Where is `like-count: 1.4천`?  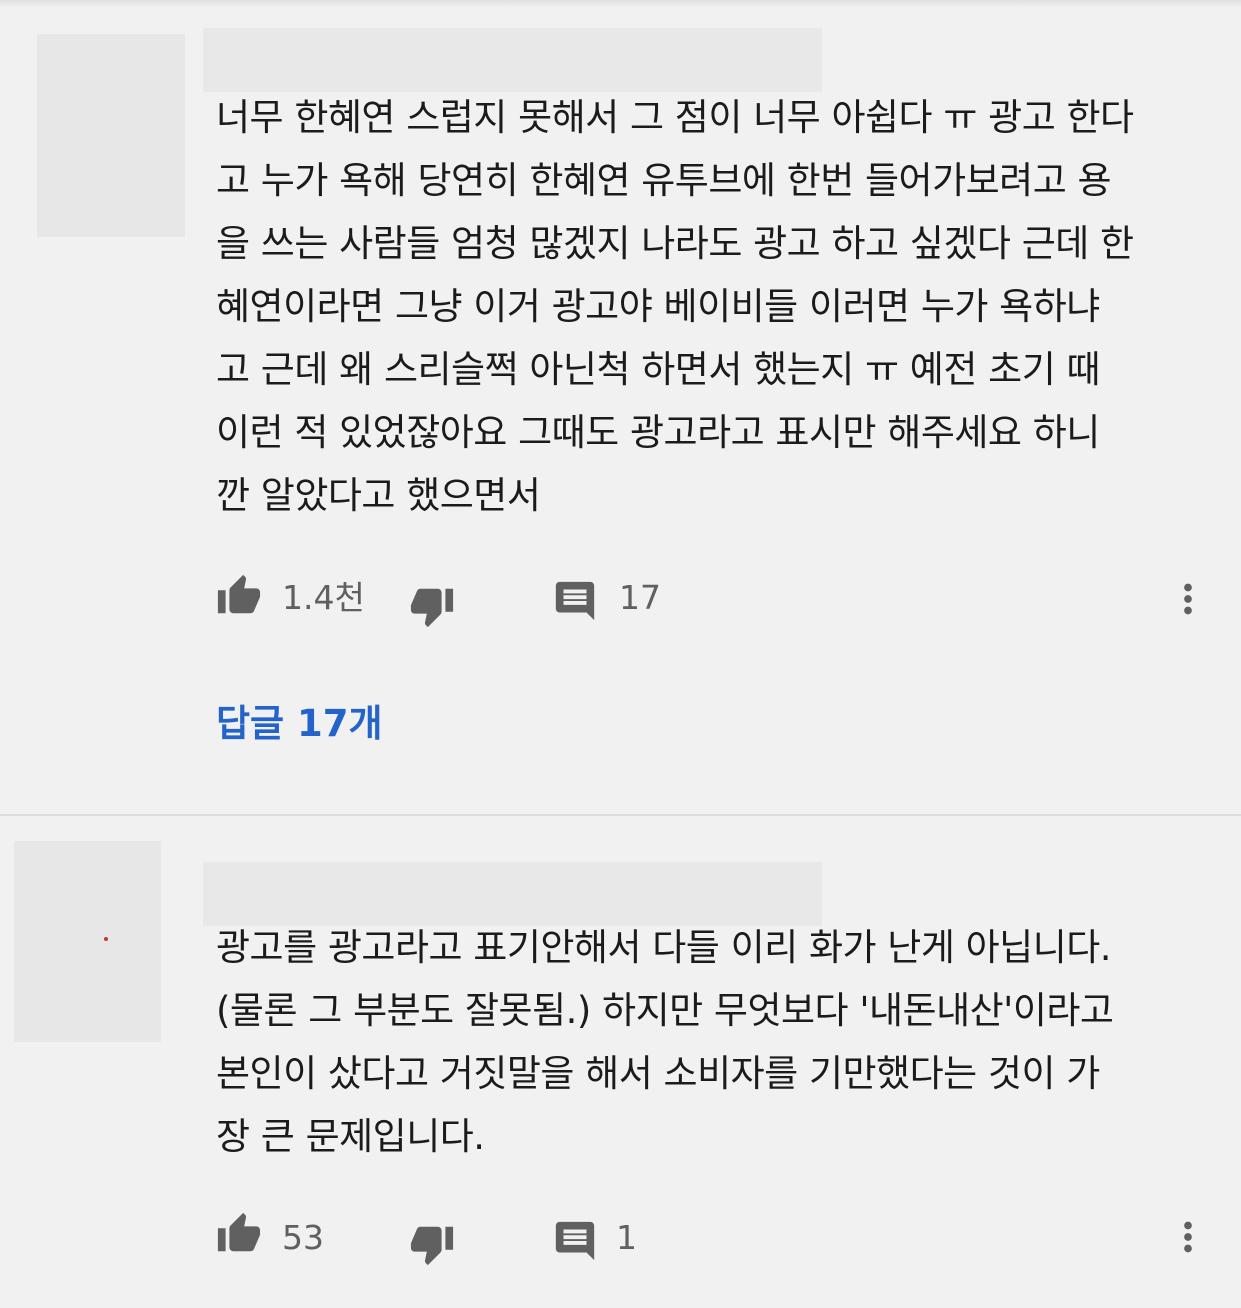 like-count: 1.4천 is located at coordinates (323, 597).